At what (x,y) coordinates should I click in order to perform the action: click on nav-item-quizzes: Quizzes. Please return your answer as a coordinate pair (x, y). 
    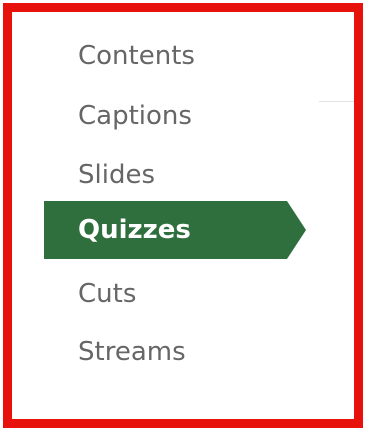
    Looking at the image, I should click on (175, 230).